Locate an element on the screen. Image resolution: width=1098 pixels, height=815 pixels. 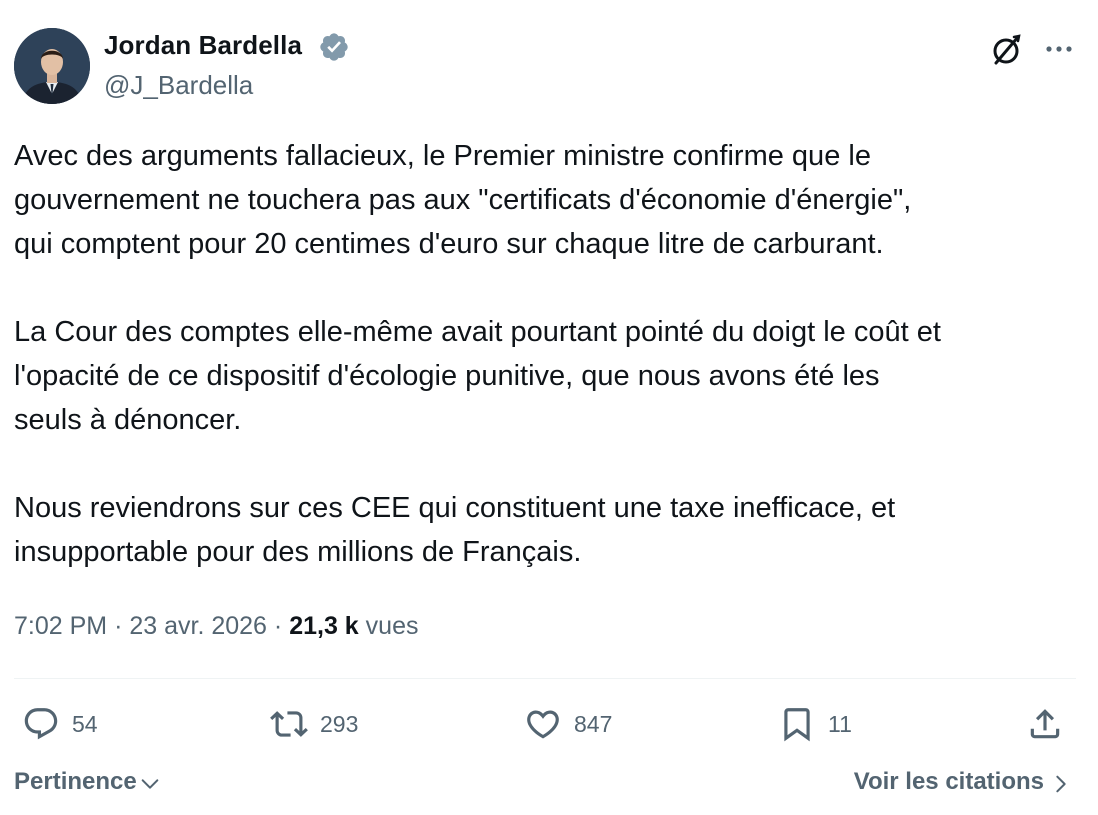
view-quotes-link: Voir les citations is located at coordinates (963, 782).